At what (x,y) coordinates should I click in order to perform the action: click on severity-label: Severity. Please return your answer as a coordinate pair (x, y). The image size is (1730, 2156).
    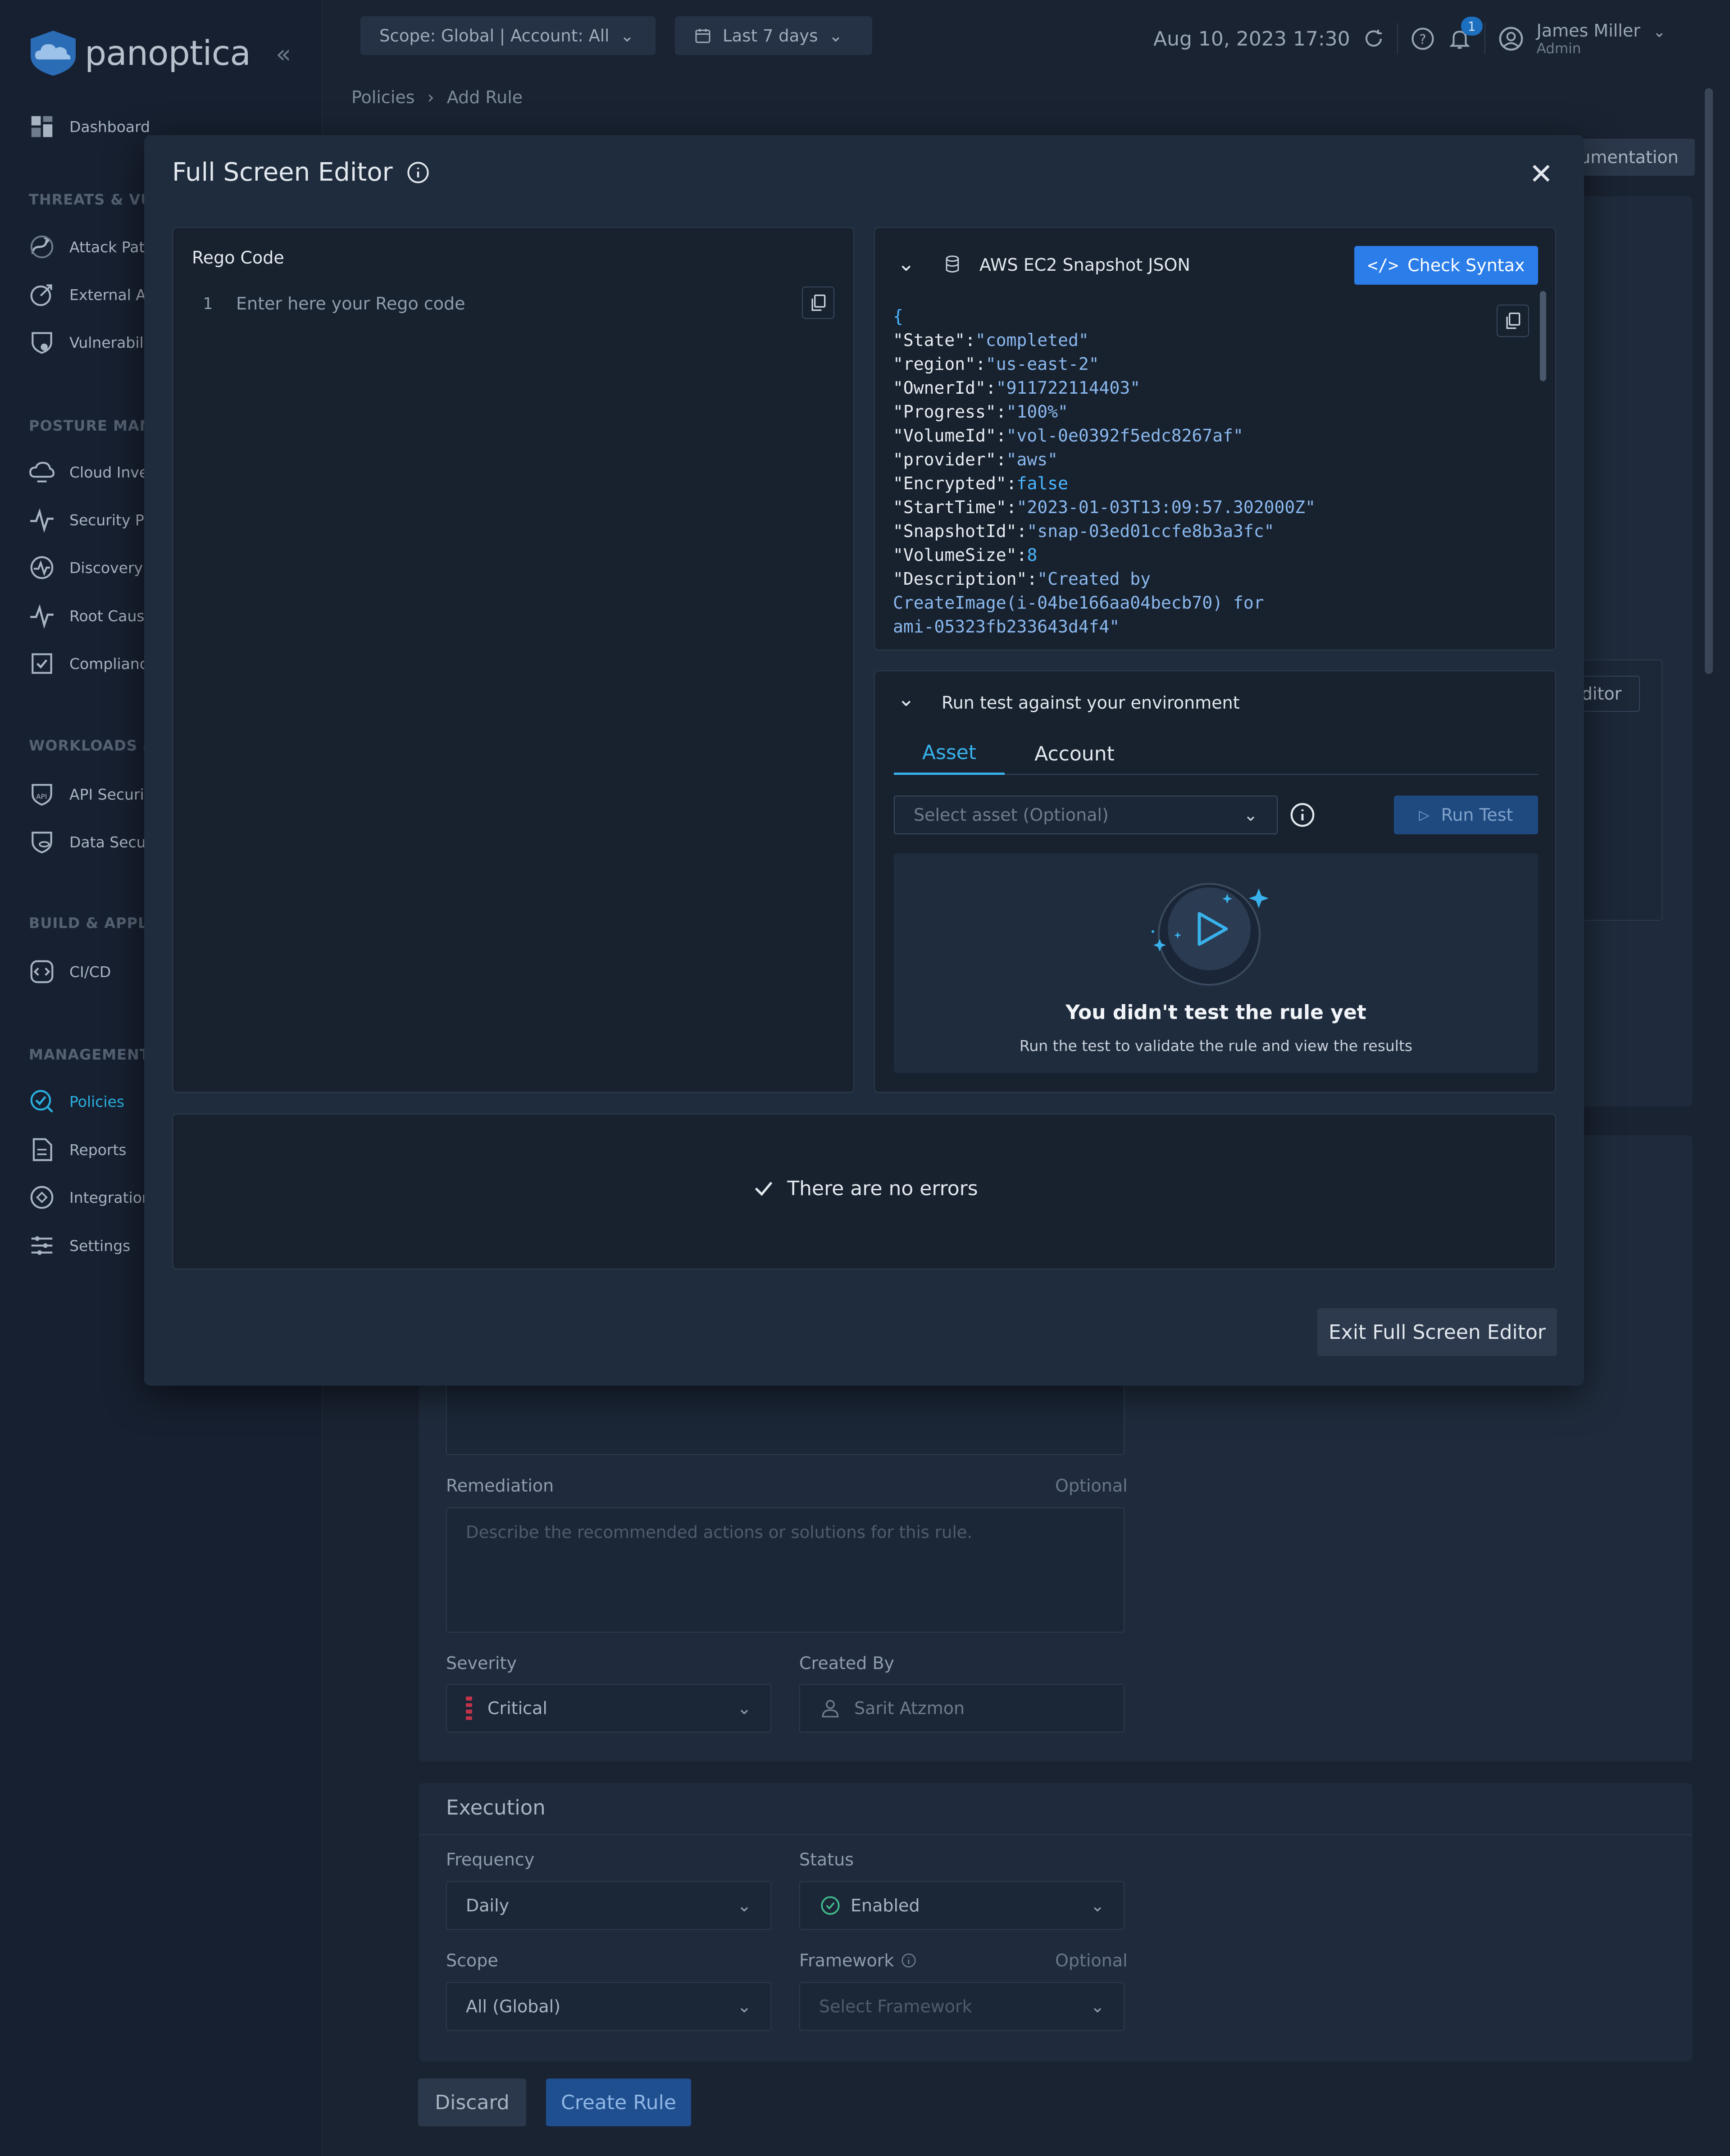
    Looking at the image, I should click on (481, 1663).